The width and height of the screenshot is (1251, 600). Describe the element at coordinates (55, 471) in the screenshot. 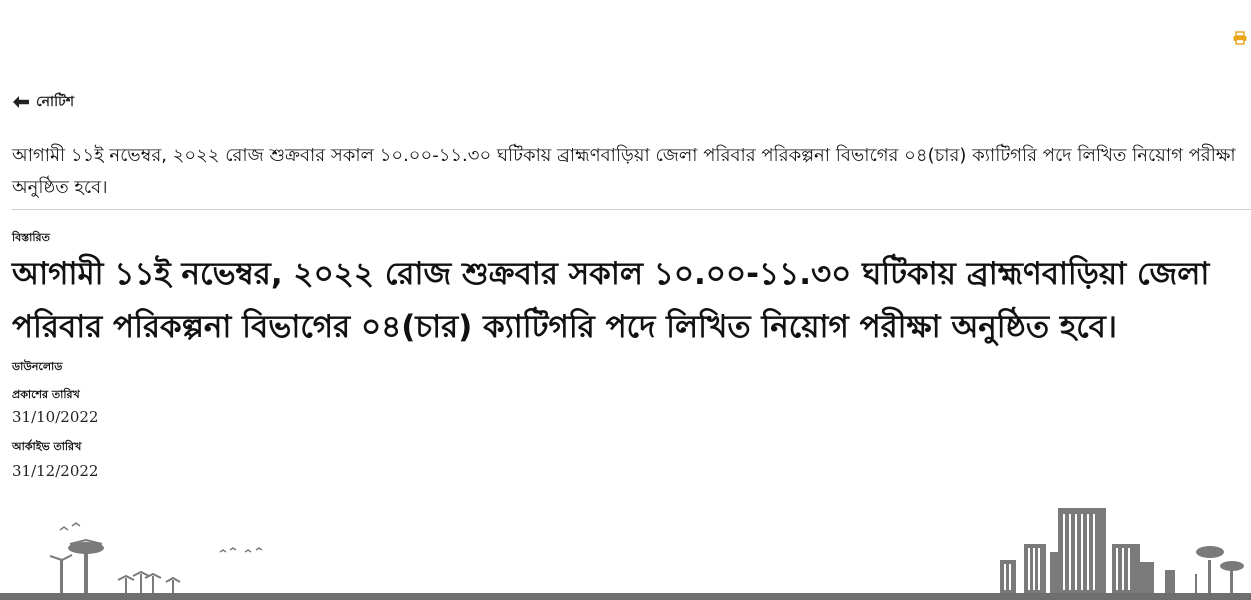

I see `archive-date-value: 31/12/2022` at that location.